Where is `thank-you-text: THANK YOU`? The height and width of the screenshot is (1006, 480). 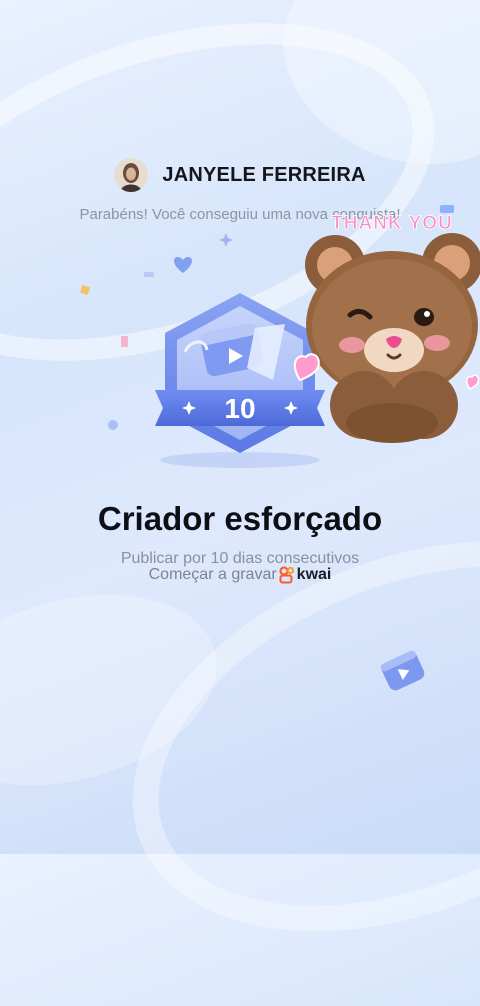 thank-you-text: THANK YOU is located at coordinates (392, 223).